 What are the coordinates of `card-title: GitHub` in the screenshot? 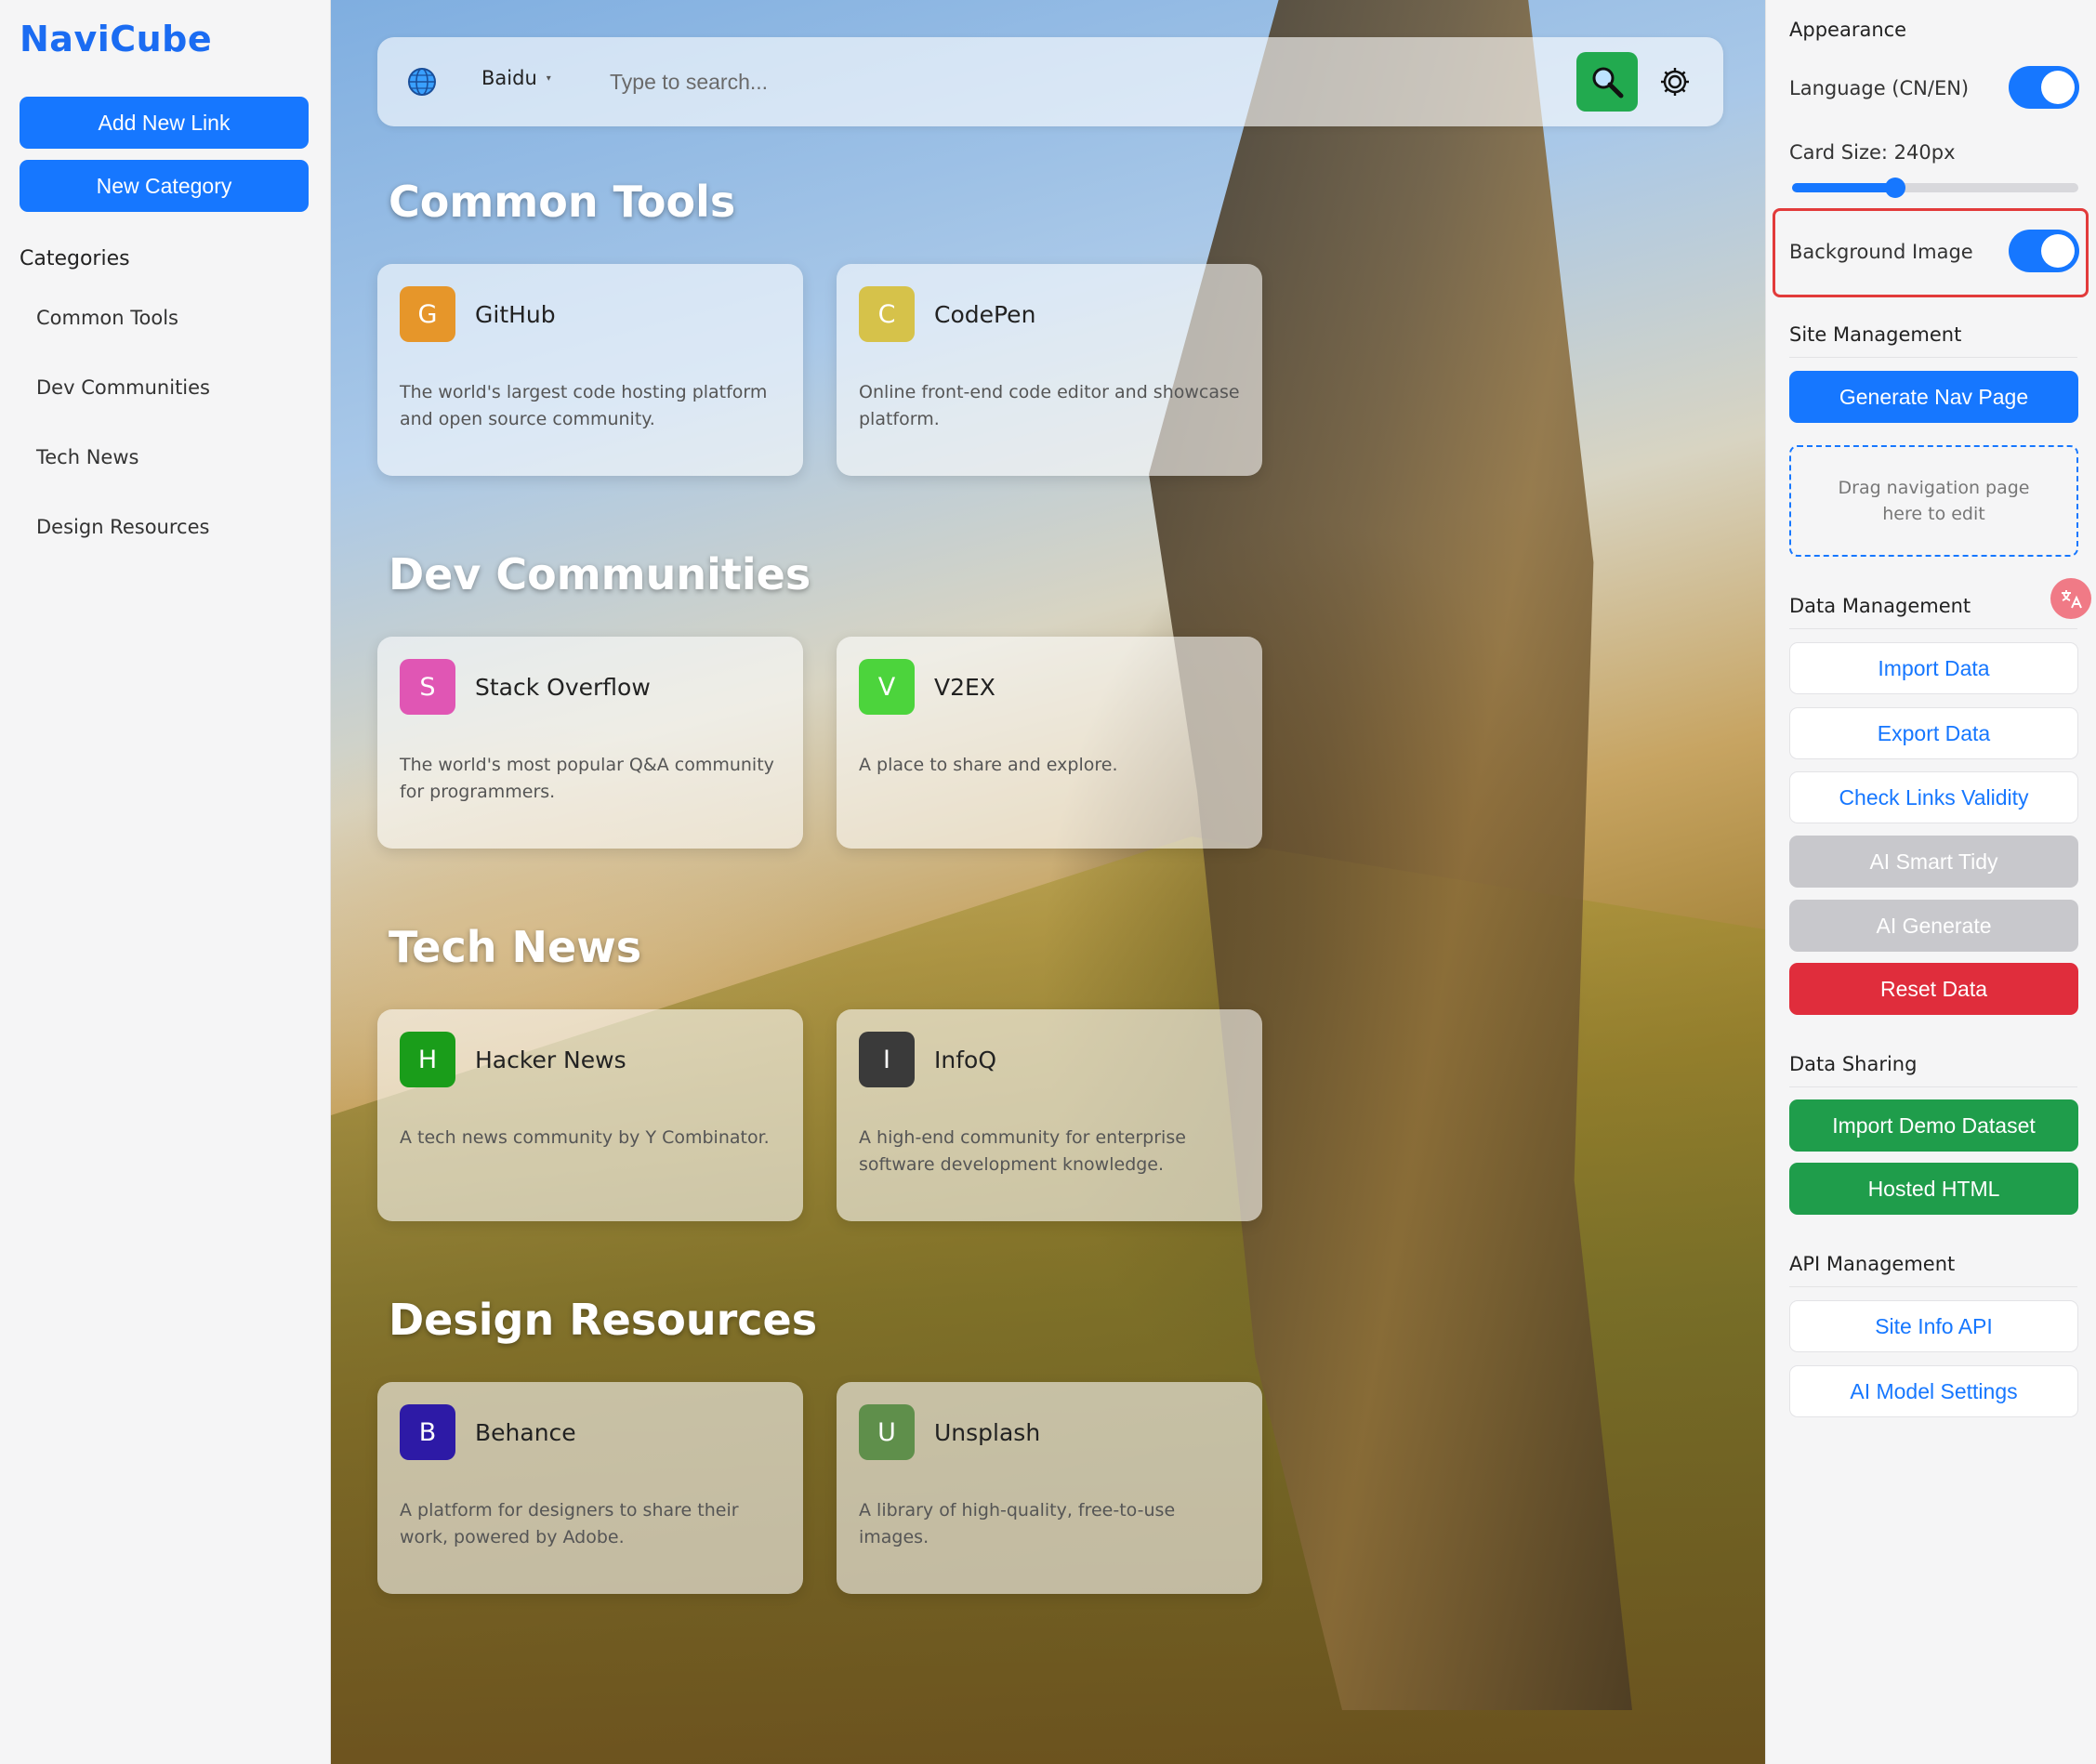 It's located at (515, 314).